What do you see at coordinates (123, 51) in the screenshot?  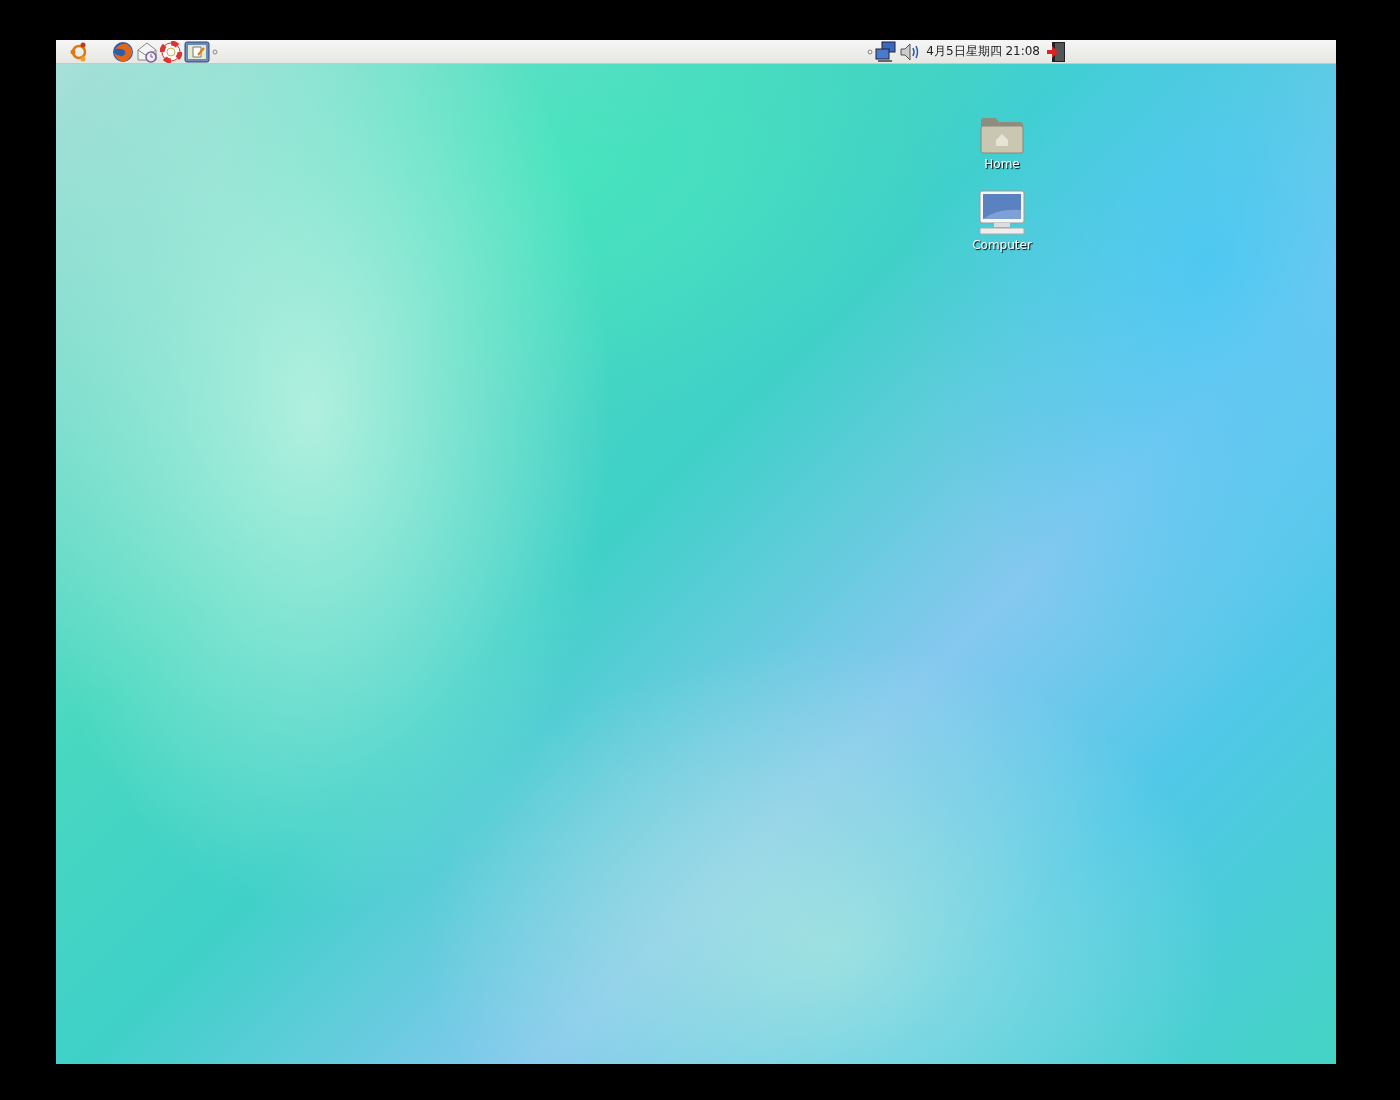 I see `web-browser-icon` at bounding box center [123, 51].